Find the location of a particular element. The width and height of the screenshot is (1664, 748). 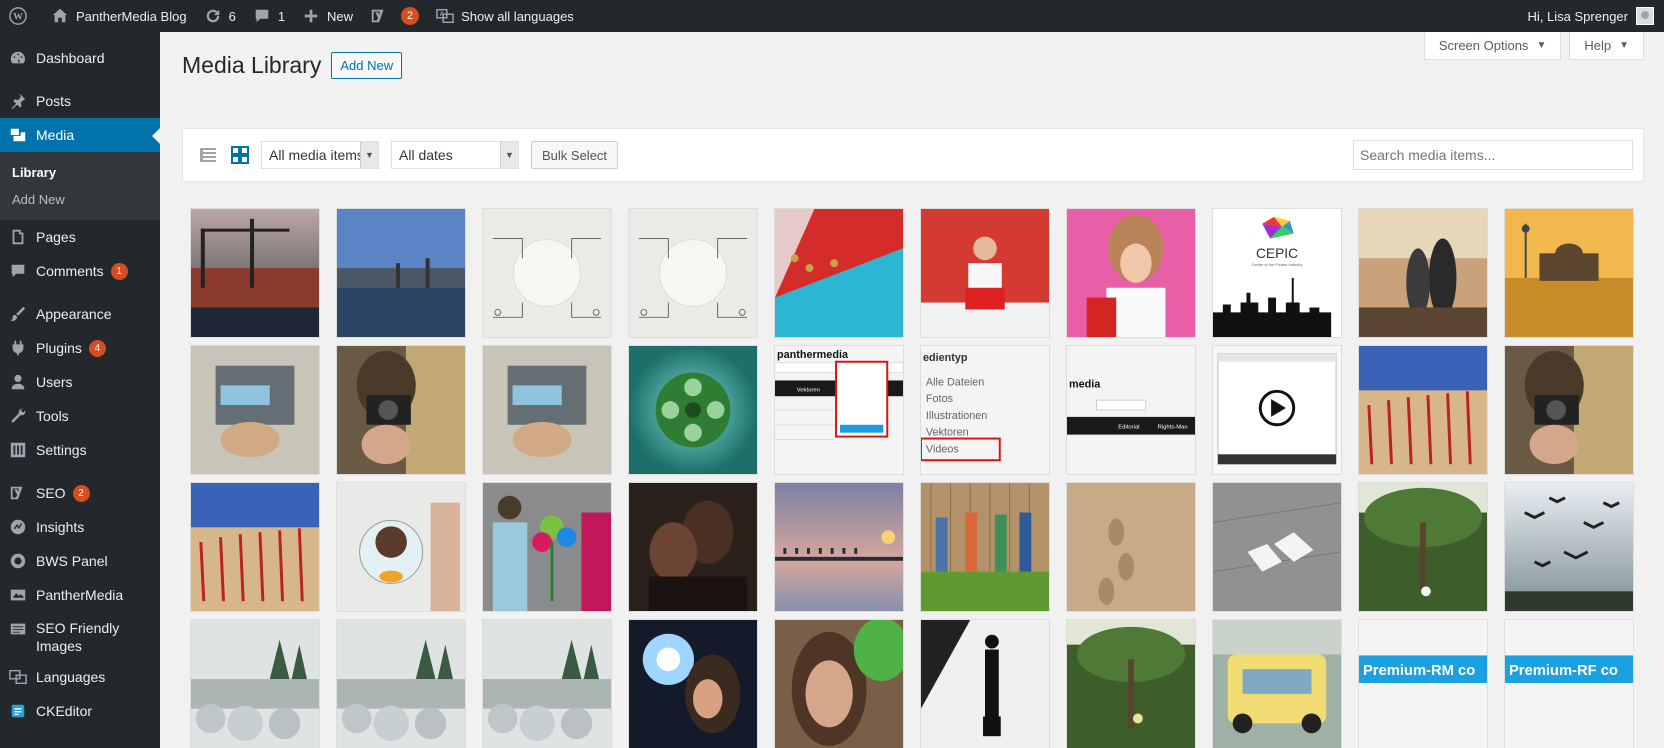

menu-plugins: Plugins 4 is located at coordinates (80, 348).